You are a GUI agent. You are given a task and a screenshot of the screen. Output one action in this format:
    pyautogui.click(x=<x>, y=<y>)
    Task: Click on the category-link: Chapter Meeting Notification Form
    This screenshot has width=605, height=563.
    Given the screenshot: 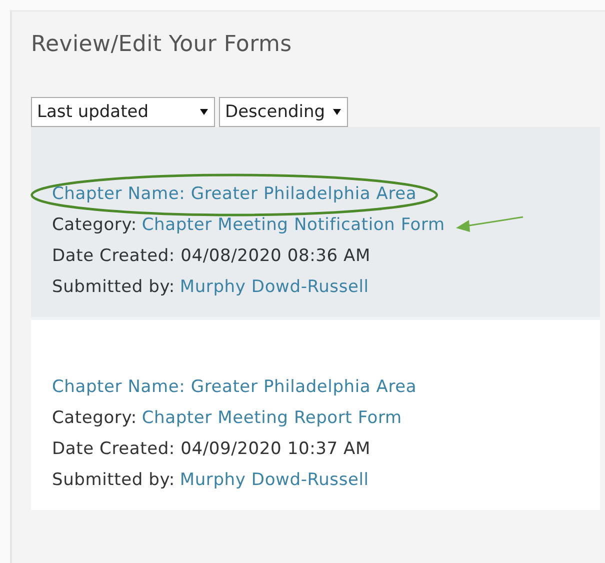 What is the action you would take?
    pyautogui.click(x=293, y=224)
    